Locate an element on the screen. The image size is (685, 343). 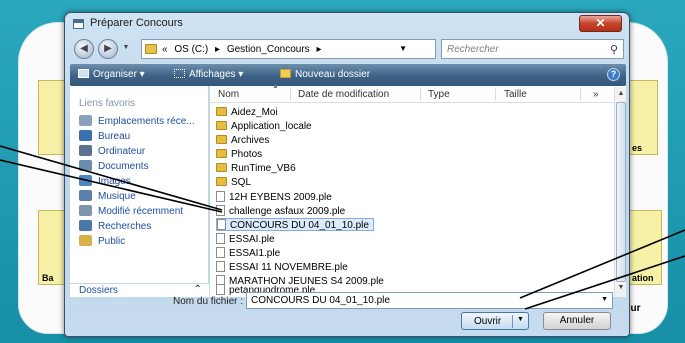
nav-item-pictures: Images is located at coordinates (105, 181).